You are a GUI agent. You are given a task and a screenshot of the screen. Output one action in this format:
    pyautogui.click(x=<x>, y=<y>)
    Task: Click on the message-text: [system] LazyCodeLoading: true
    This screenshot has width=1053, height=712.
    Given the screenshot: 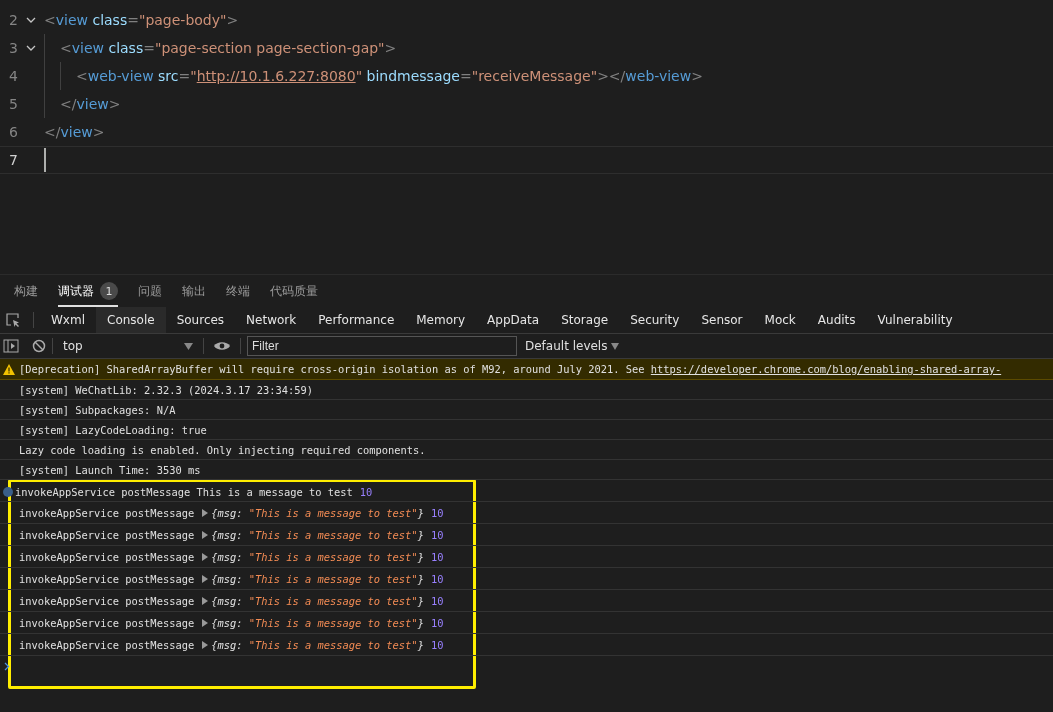 What is the action you would take?
    pyautogui.click(x=113, y=429)
    